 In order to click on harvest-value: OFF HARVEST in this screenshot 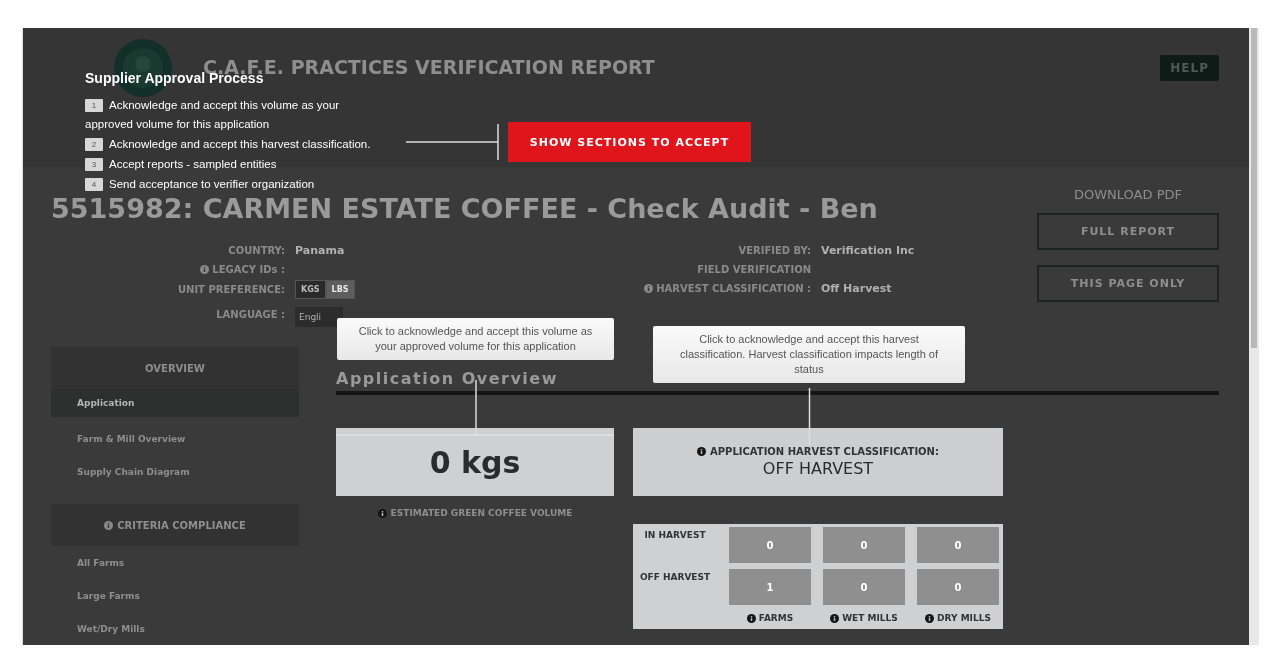, I will do `click(818, 468)`.